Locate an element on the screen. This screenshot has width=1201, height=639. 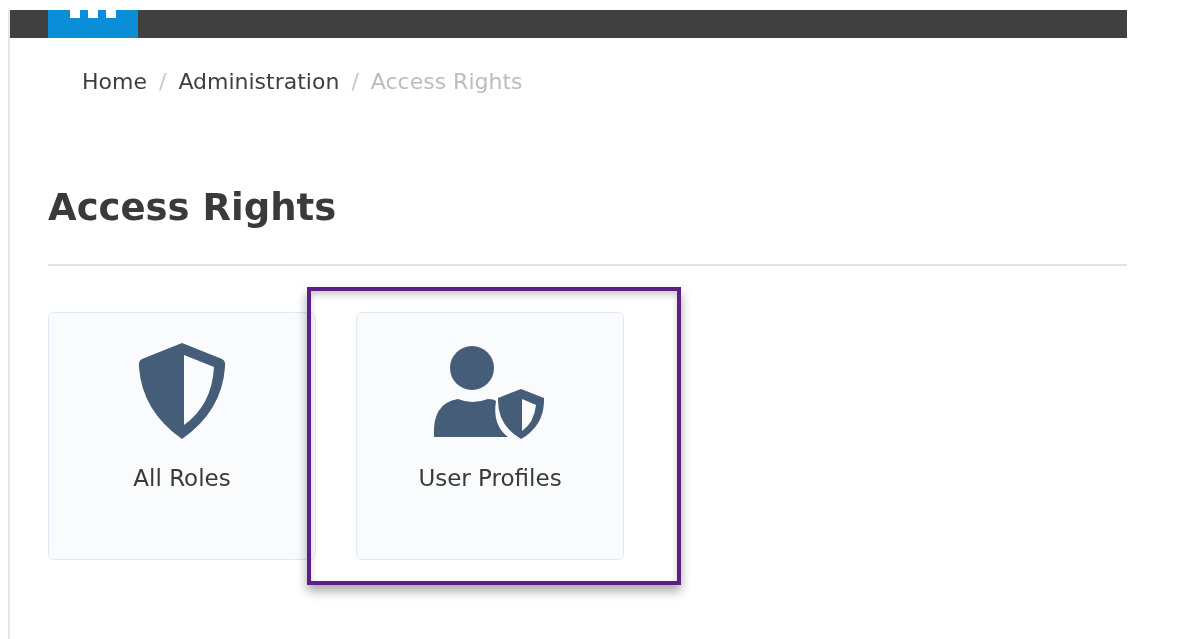
page-title: Access Rights is located at coordinates (193, 208).